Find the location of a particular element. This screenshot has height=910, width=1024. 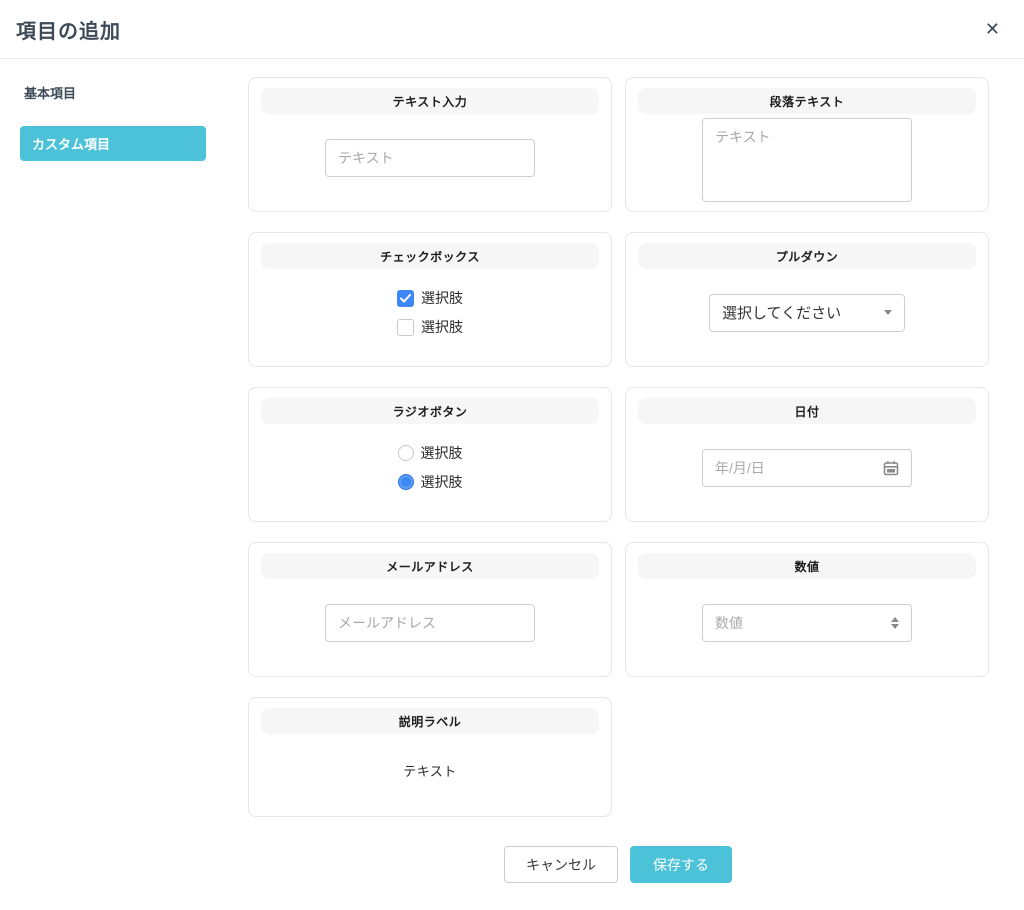

textarea-preview is located at coordinates (807, 160).